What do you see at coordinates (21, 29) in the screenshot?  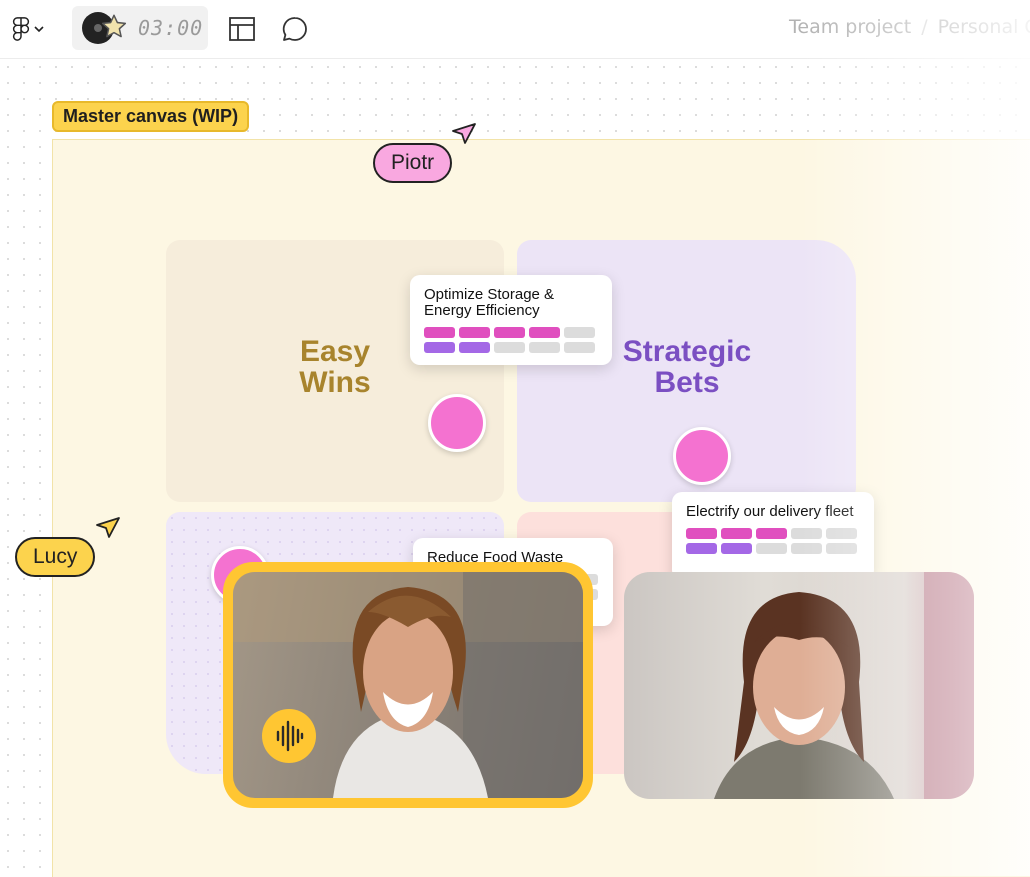 I see `figma-logo-icon` at bounding box center [21, 29].